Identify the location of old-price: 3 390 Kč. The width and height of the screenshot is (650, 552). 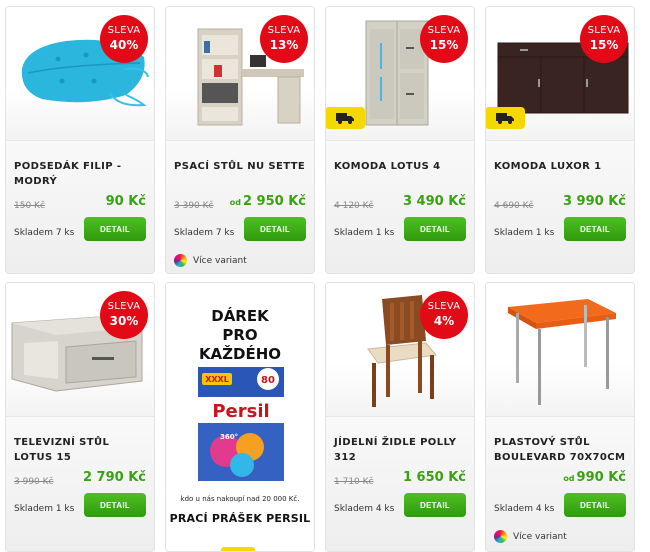
(194, 206).